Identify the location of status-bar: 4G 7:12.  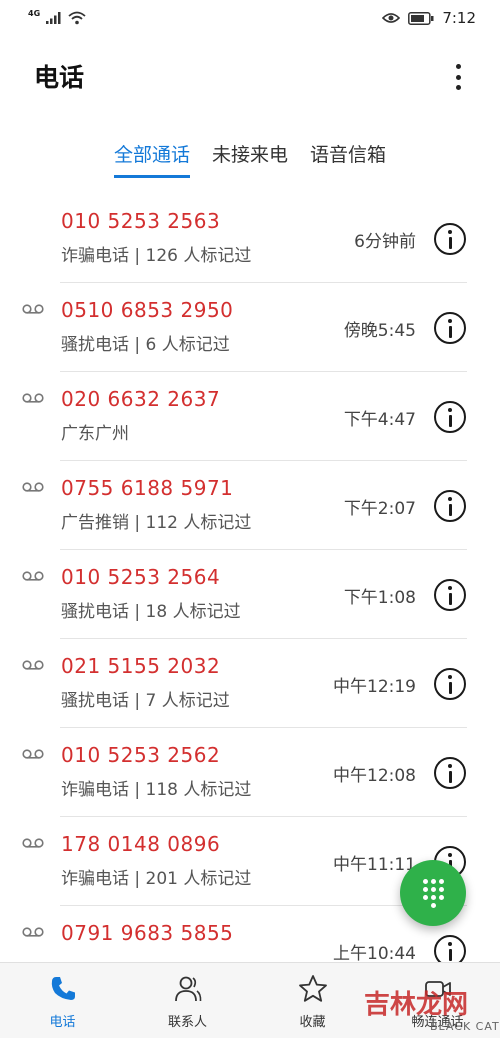
(250, 18).